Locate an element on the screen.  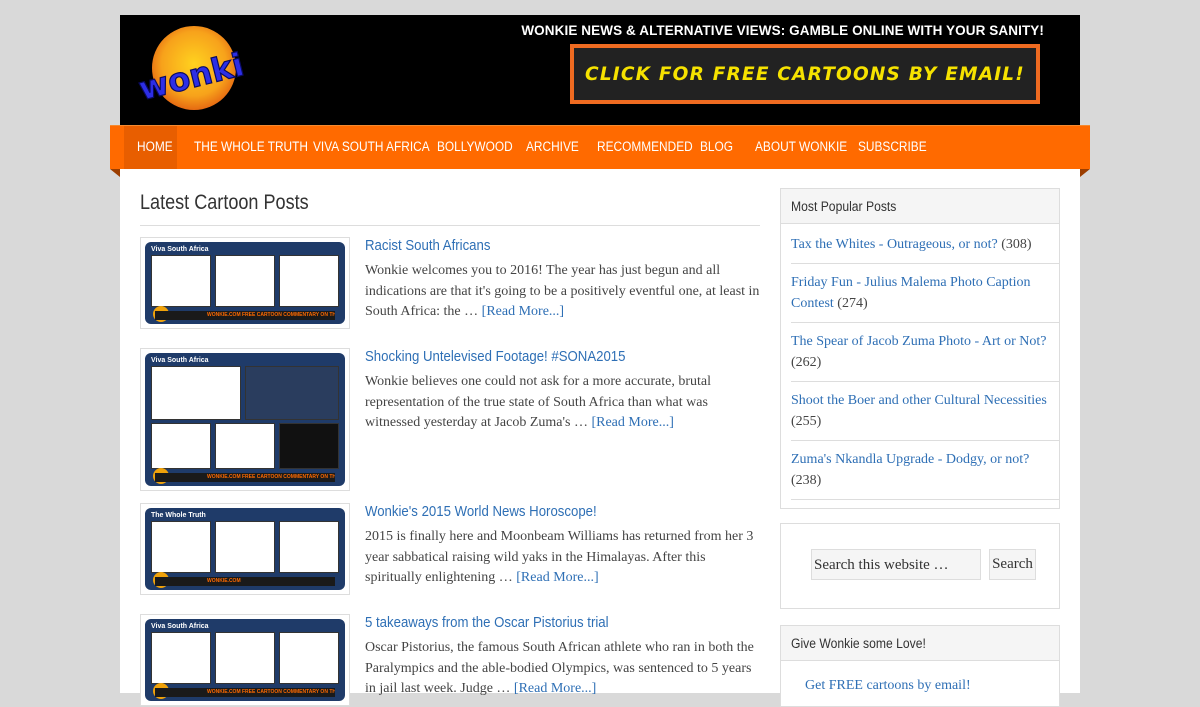
thumbnail-footer: WONKIE.COM is located at coordinates (245, 581).